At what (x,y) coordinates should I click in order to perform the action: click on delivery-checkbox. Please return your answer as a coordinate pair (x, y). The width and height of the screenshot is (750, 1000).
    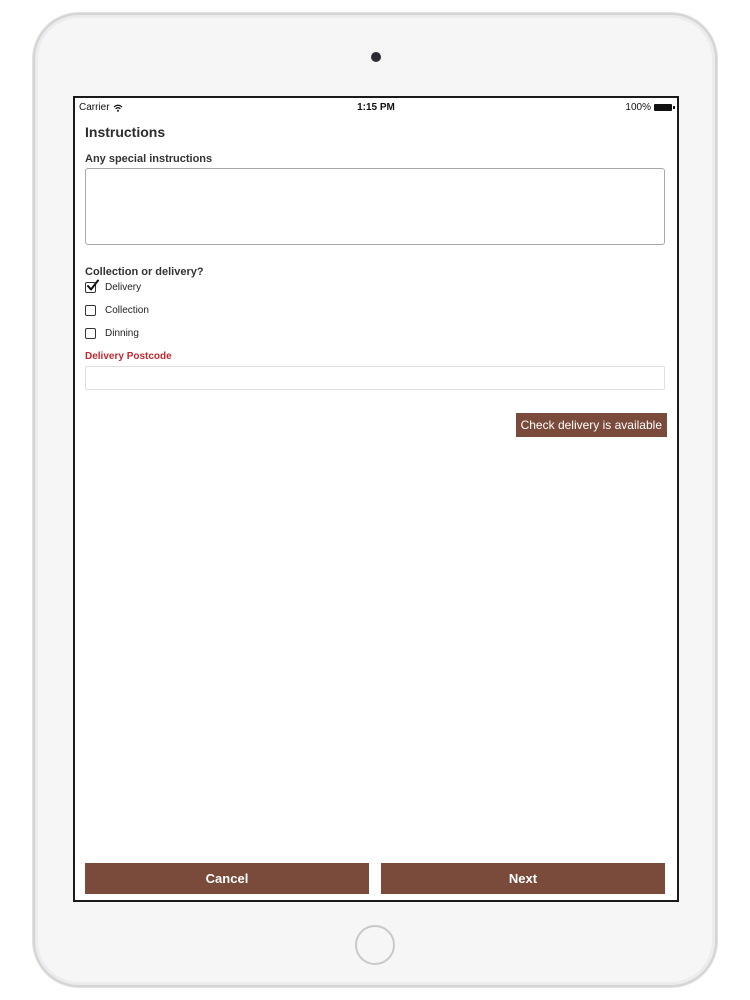
    Looking at the image, I should click on (92, 286).